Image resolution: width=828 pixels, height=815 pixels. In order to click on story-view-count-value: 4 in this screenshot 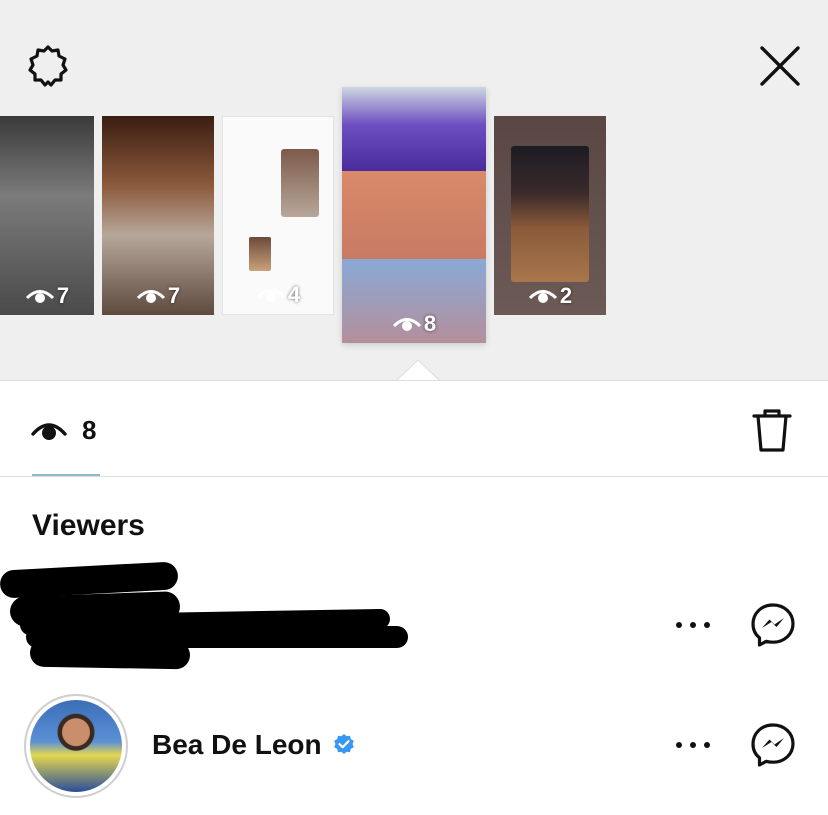, I will do `click(294, 294)`.